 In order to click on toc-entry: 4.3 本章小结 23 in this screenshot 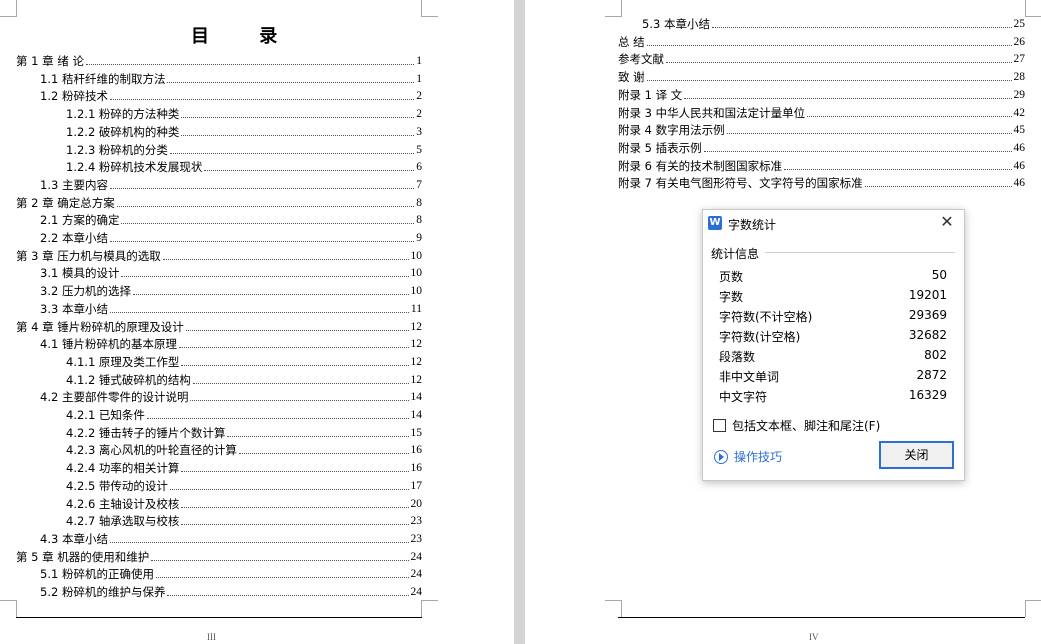, I will do `click(231, 537)`.